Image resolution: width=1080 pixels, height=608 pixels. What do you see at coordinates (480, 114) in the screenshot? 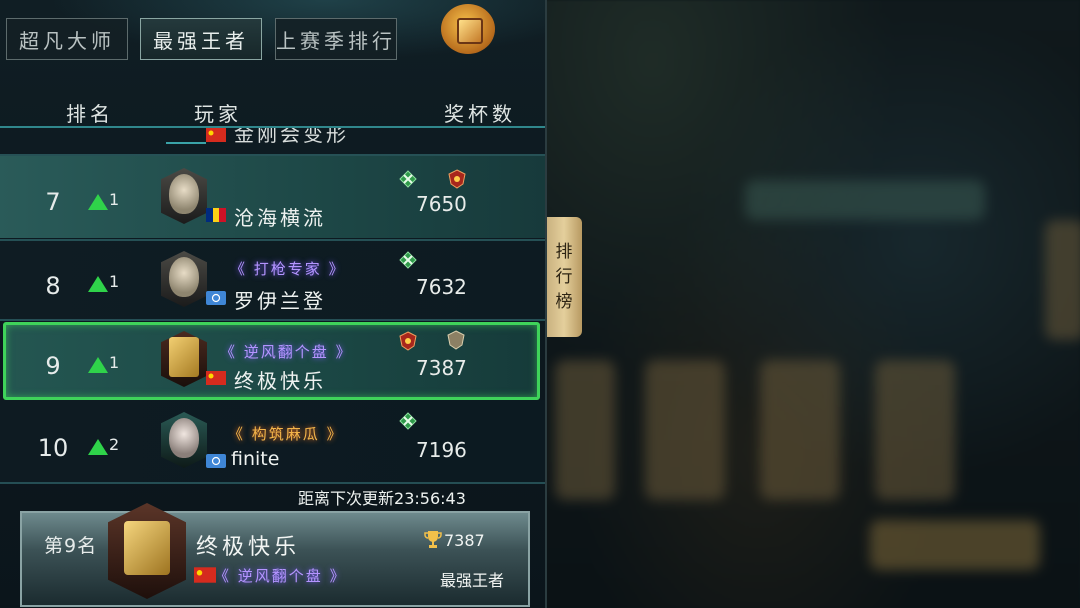
I see `header-trophies: 奖杯数` at bounding box center [480, 114].